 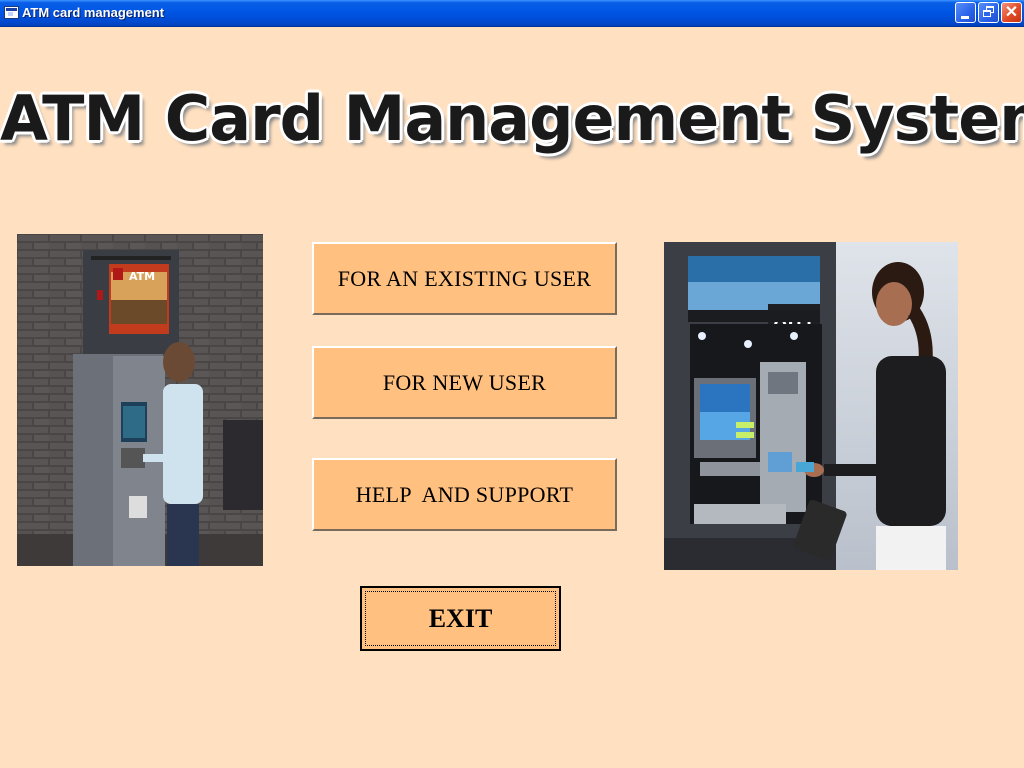 I want to click on page-title: ATM Card Management System, so click(x=512, y=118).